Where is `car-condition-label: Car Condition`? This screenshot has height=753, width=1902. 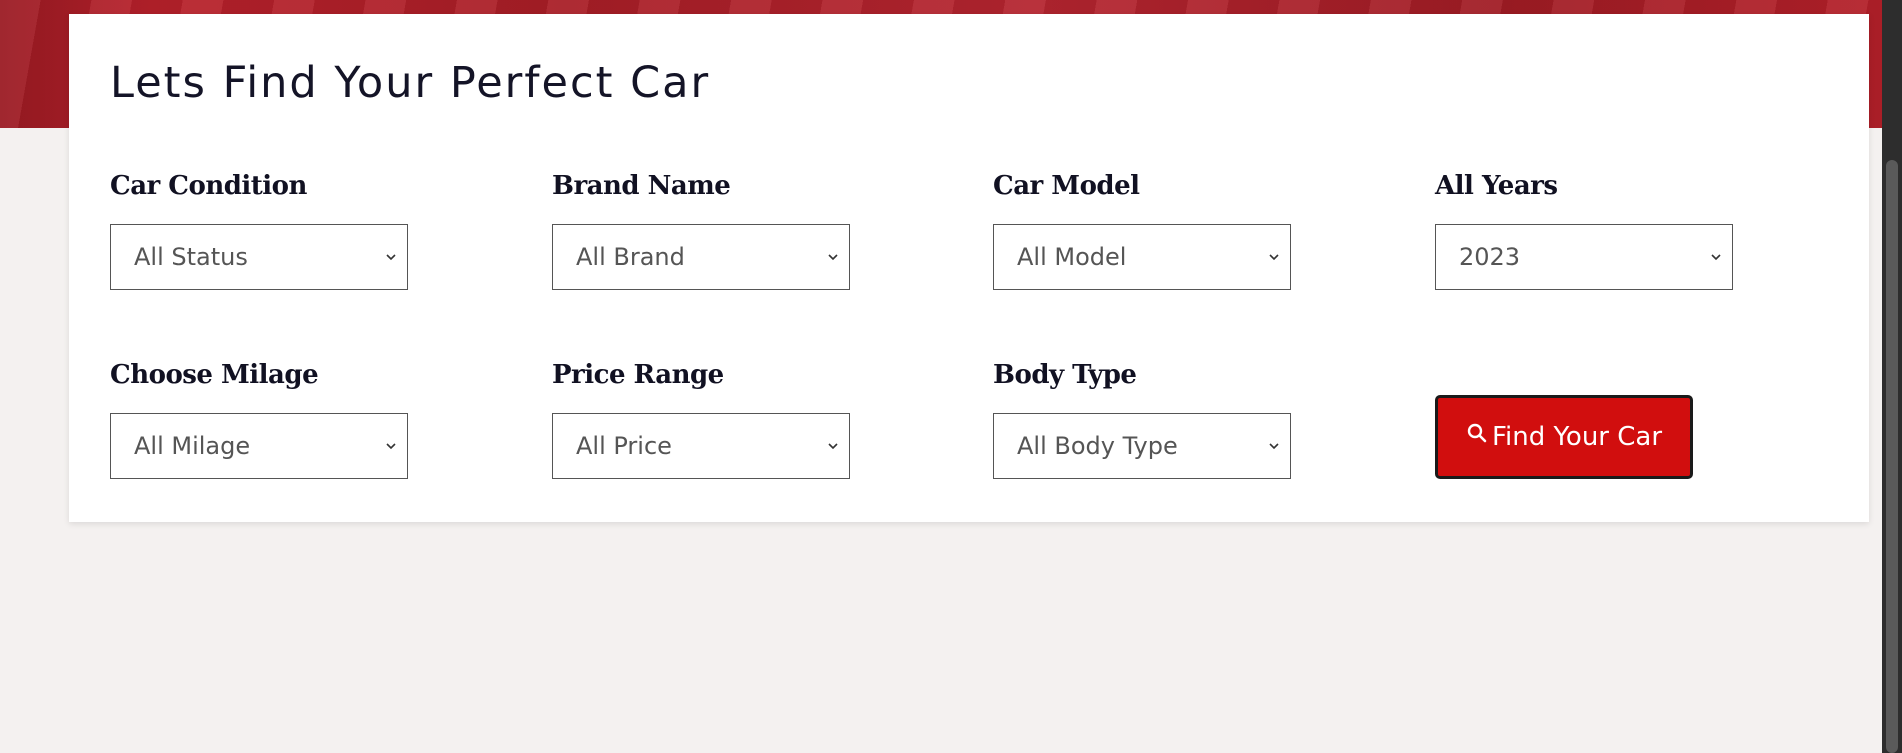 car-condition-label: Car Condition is located at coordinates (208, 186).